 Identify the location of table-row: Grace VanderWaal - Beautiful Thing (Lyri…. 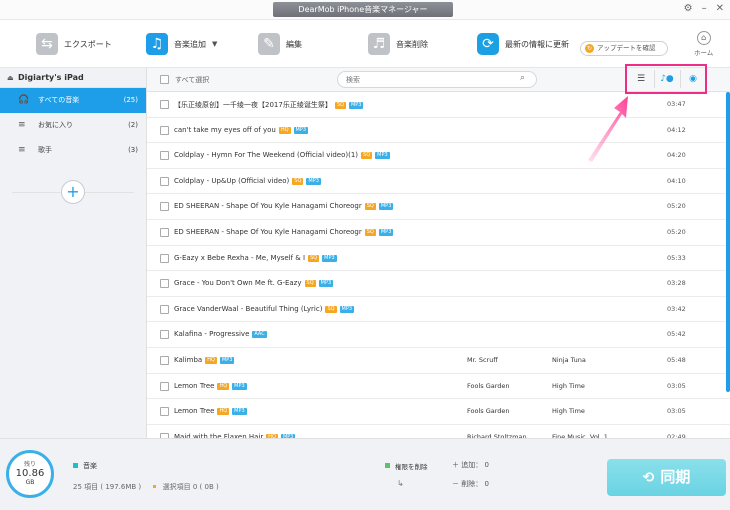
(438, 310).